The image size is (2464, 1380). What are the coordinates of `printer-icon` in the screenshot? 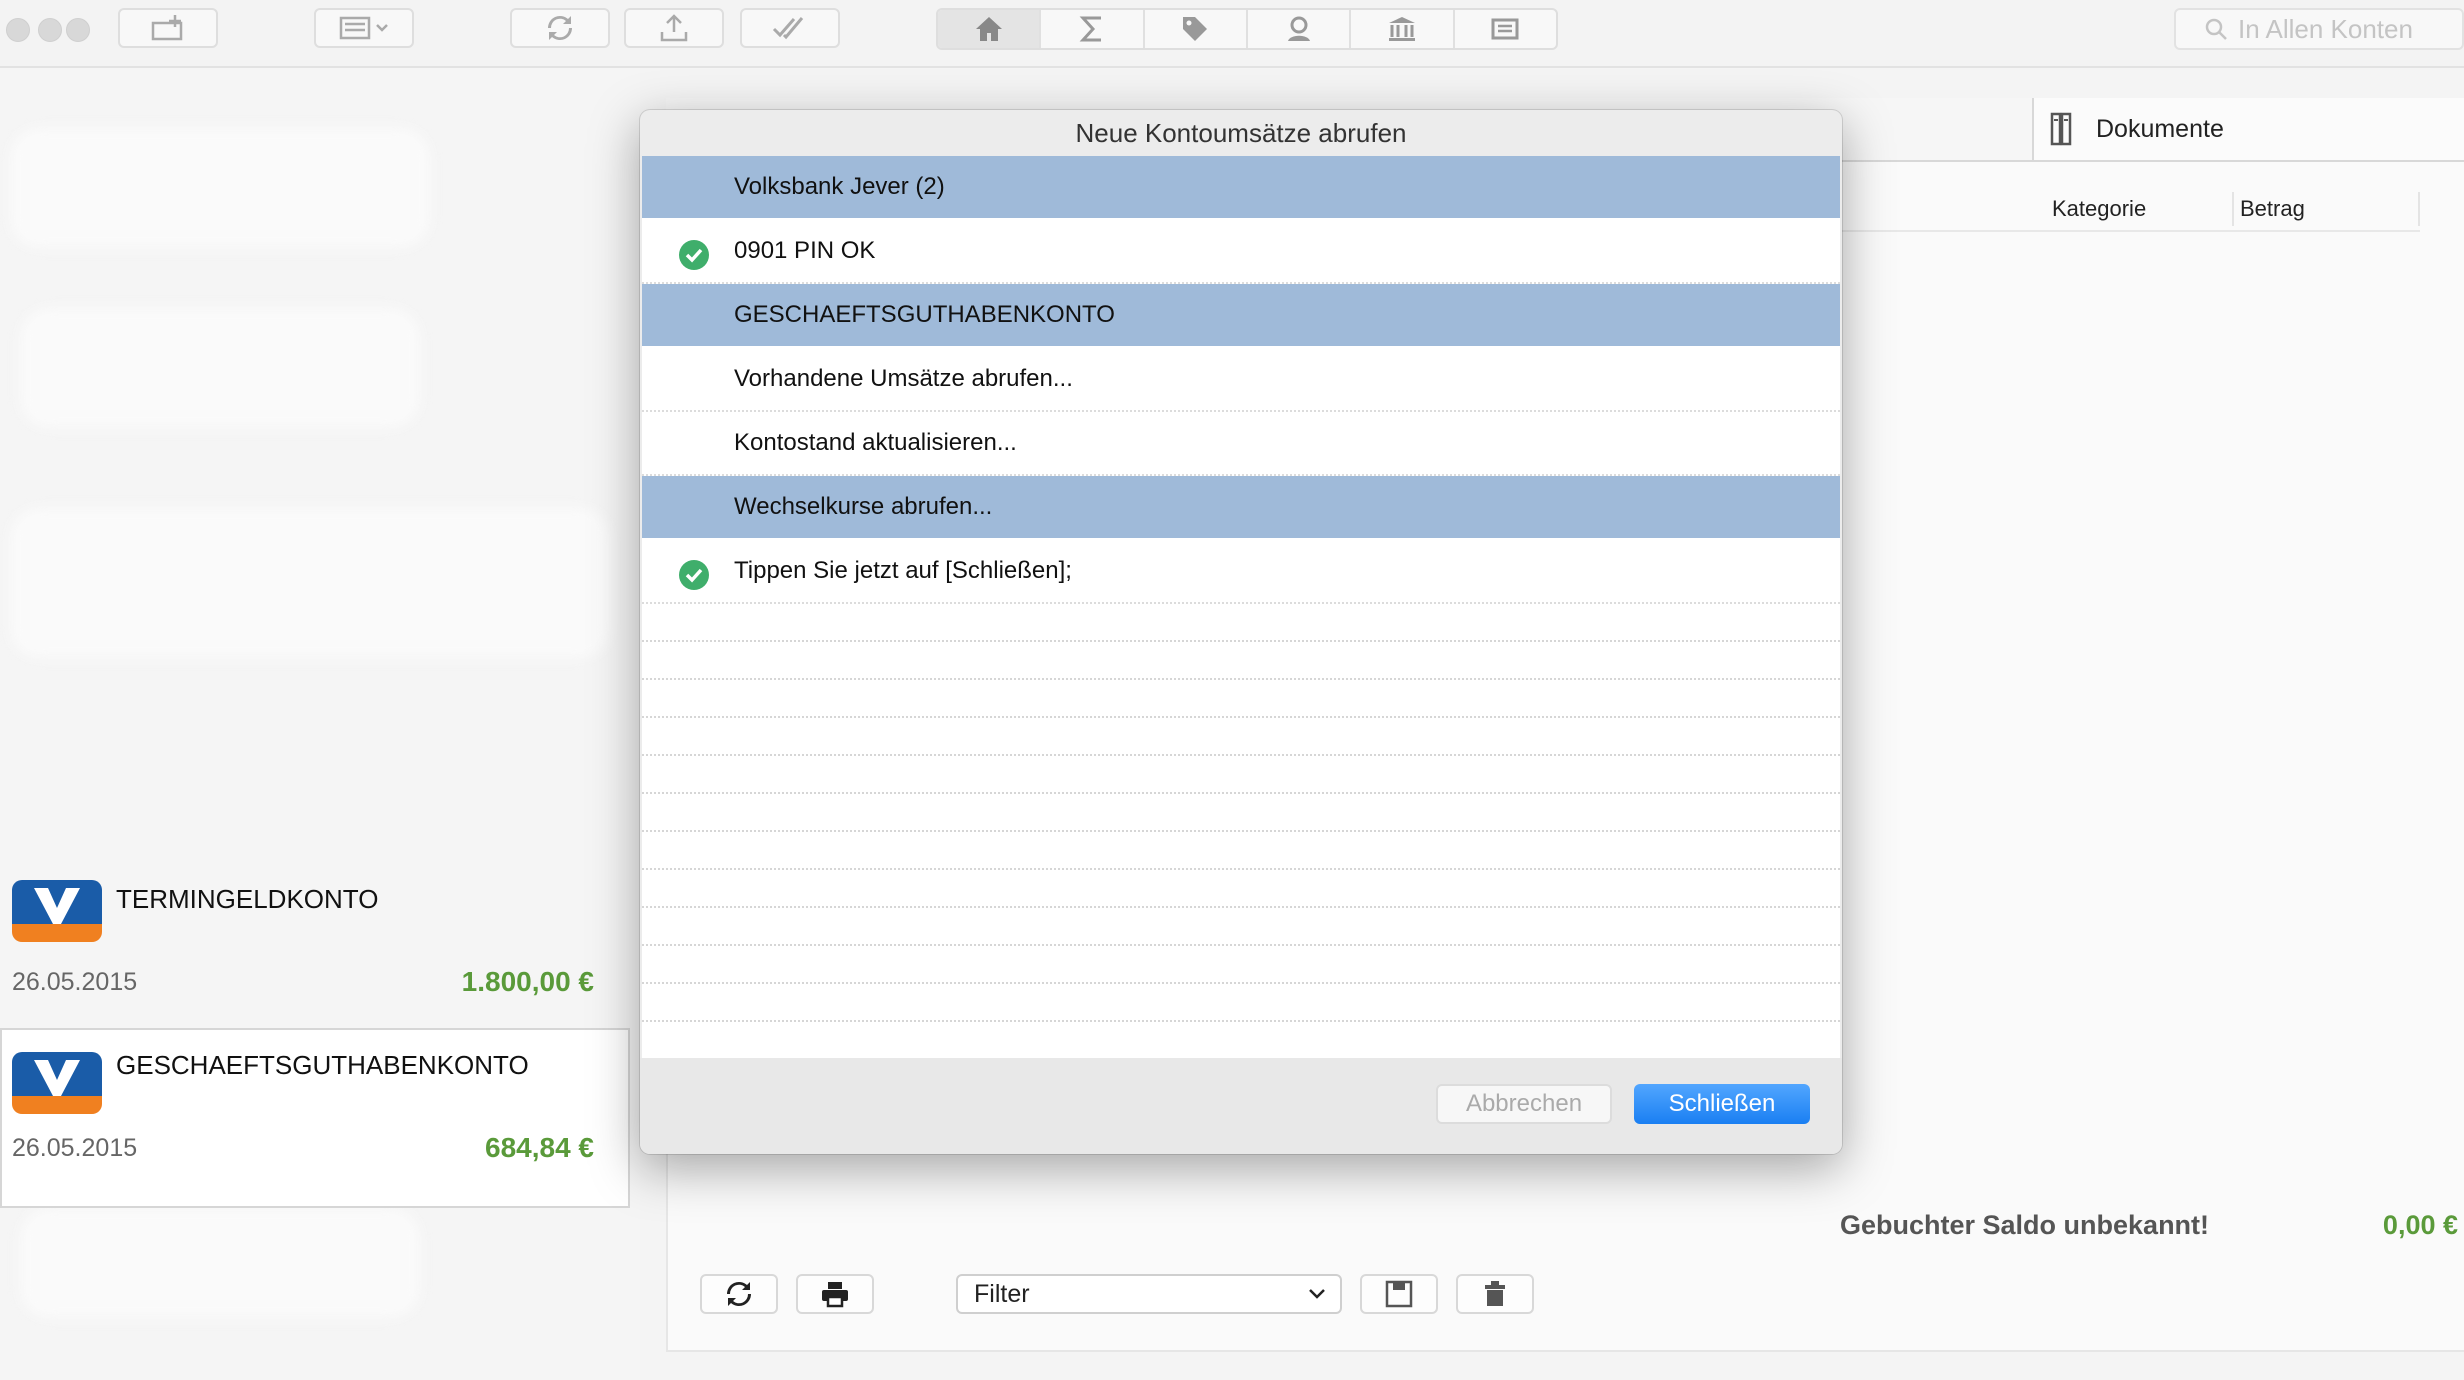 It's located at (835, 1295).